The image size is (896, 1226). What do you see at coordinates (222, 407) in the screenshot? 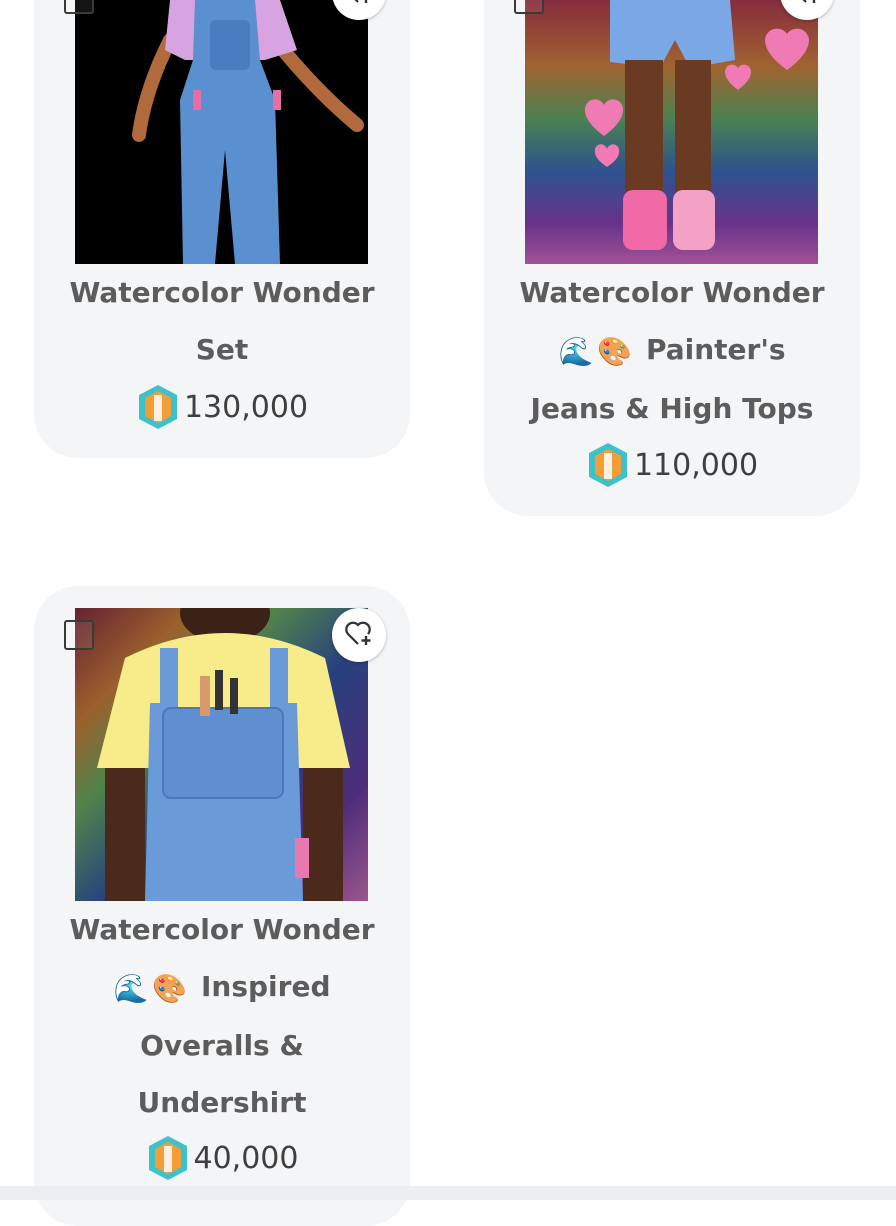
I see `item-price: 130,000` at bounding box center [222, 407].